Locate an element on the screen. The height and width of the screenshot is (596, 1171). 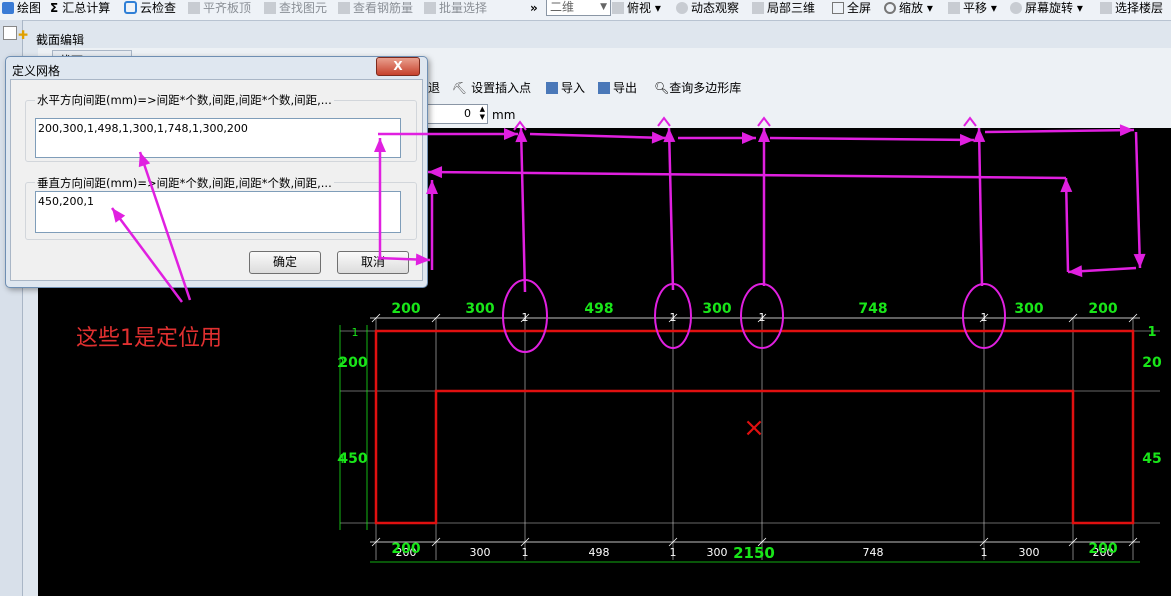
cloud-check-icon is located at coordinates (130, 7).